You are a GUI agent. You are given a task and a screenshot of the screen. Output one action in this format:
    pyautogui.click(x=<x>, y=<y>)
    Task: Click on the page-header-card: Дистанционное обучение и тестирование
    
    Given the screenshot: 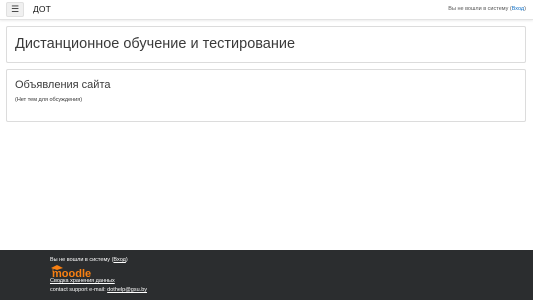 What is the action you would take?
    pyautogui.click(x=266, y=44)
    